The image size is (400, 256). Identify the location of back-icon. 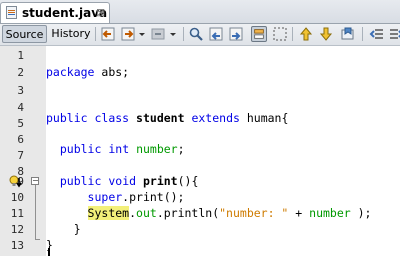
(108, 34).